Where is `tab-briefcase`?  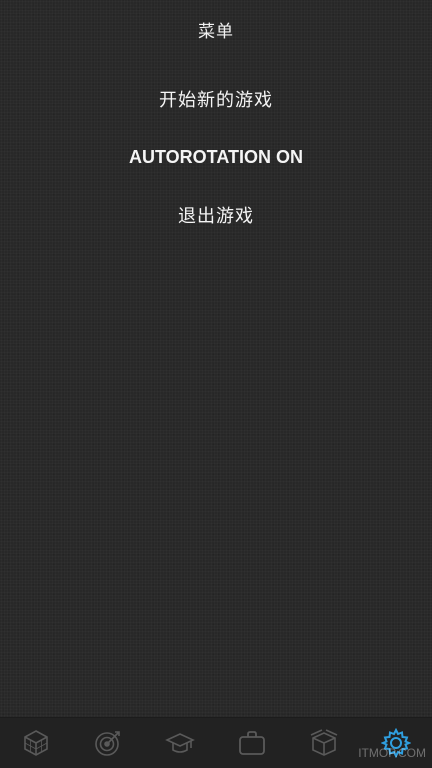 tab-briefcase is located at coordinates (252, 743).